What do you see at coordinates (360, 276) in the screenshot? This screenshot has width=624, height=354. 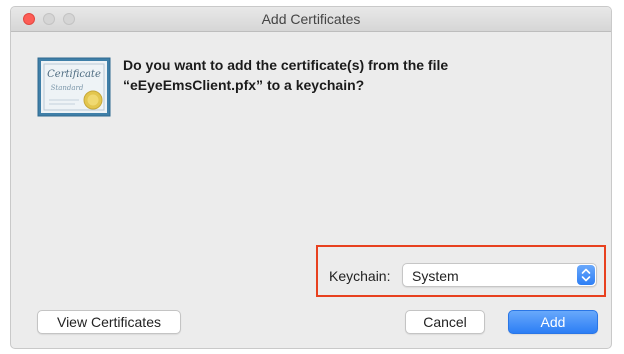 I see `keychain-label: Keychain:` at bounding box center [360, 276].